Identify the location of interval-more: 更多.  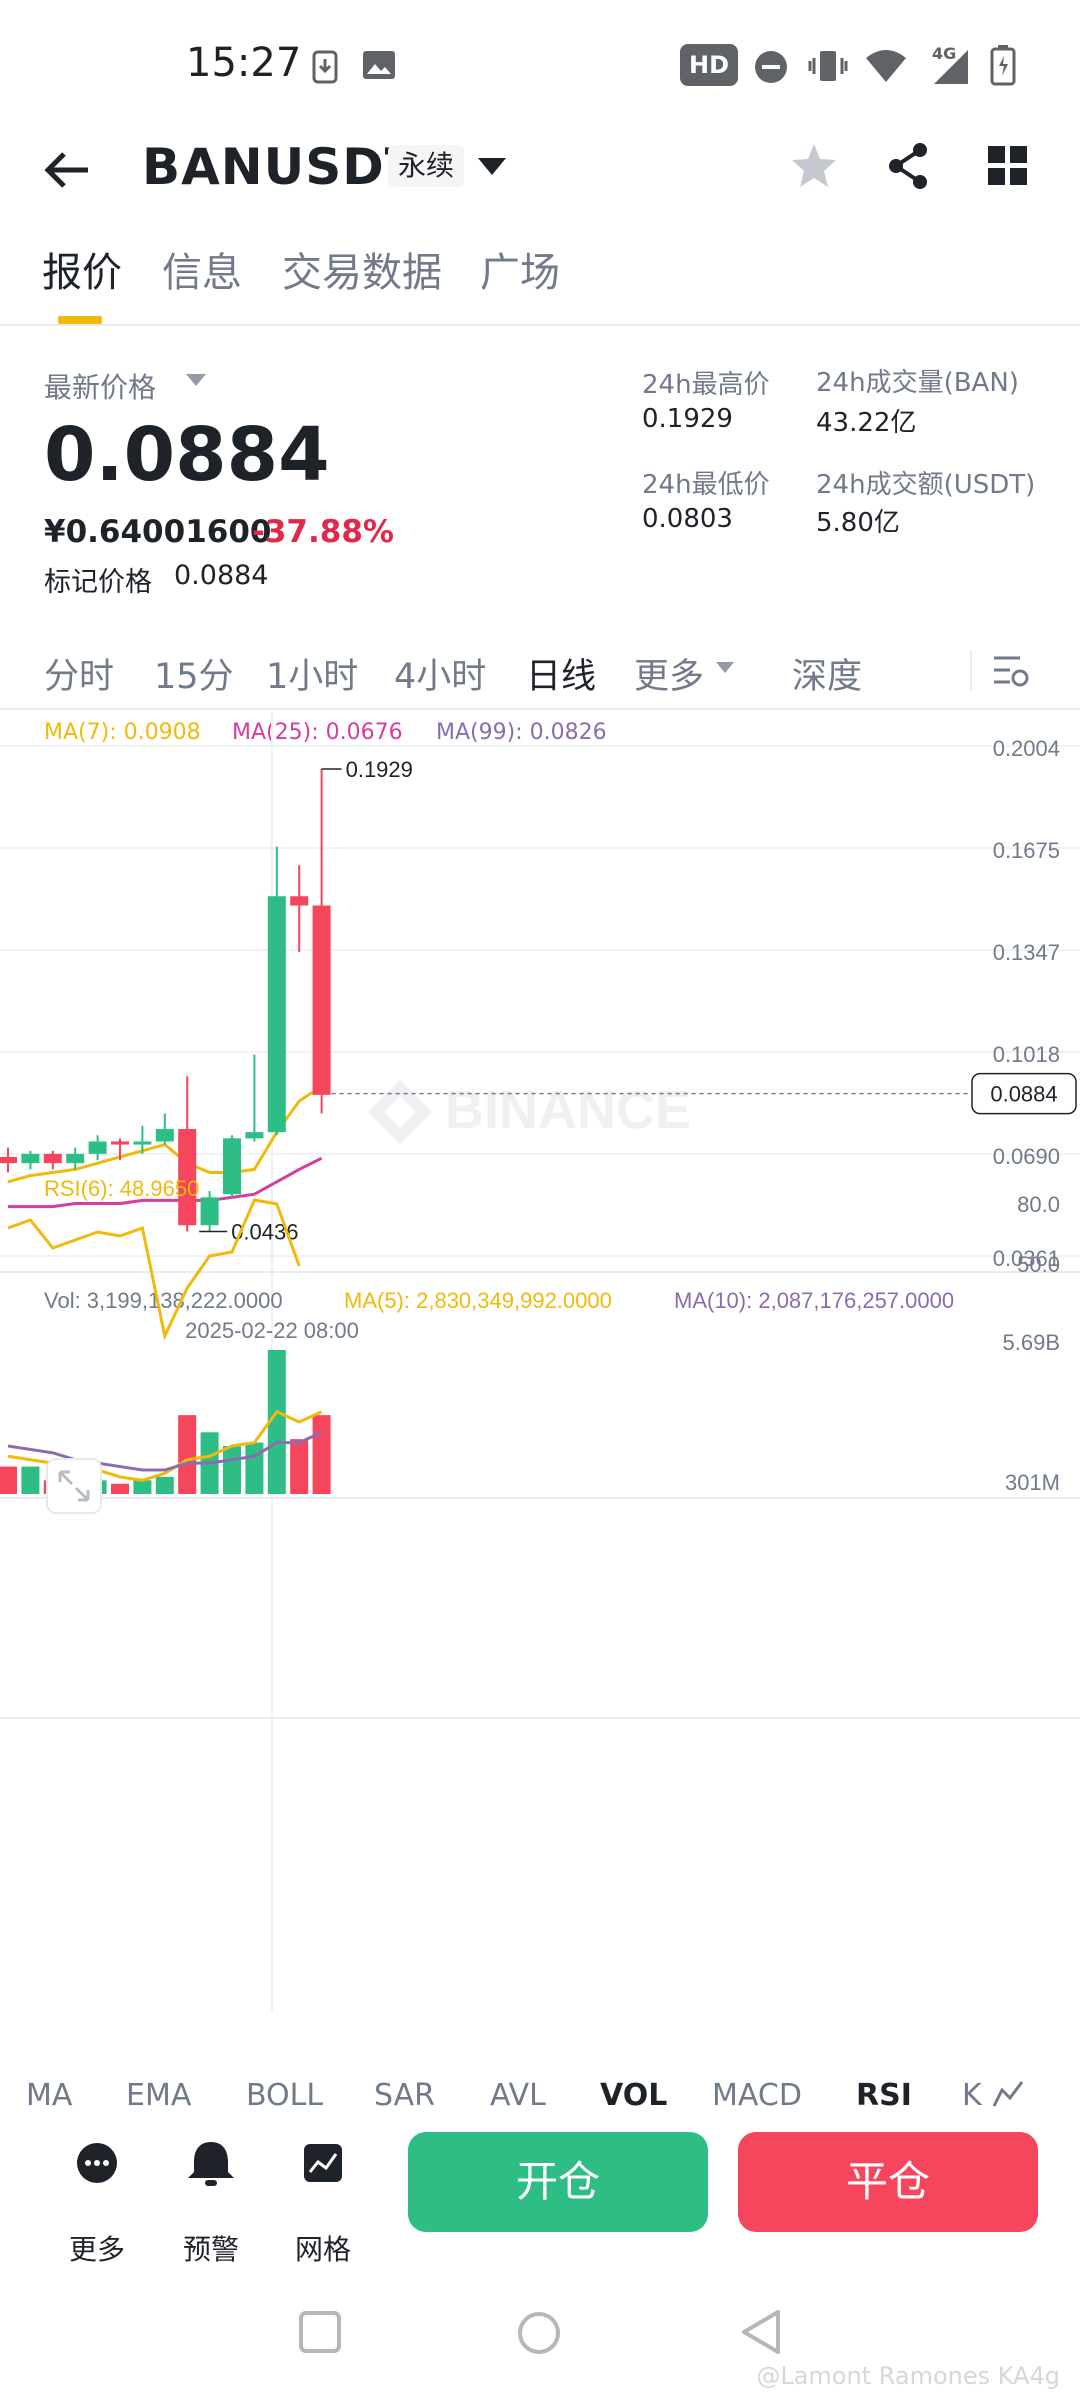
(669, 673).